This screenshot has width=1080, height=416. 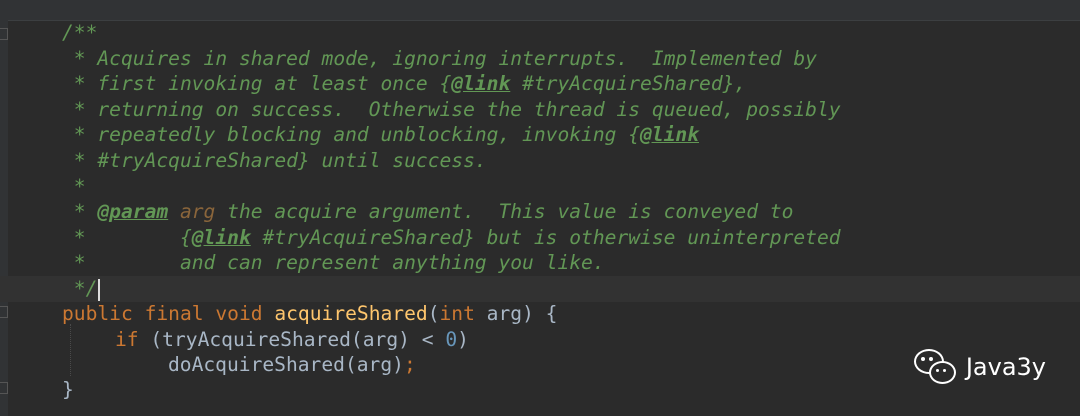 I want to click on doc-text: * first invoking at least once {, so click(x=257, y=83).